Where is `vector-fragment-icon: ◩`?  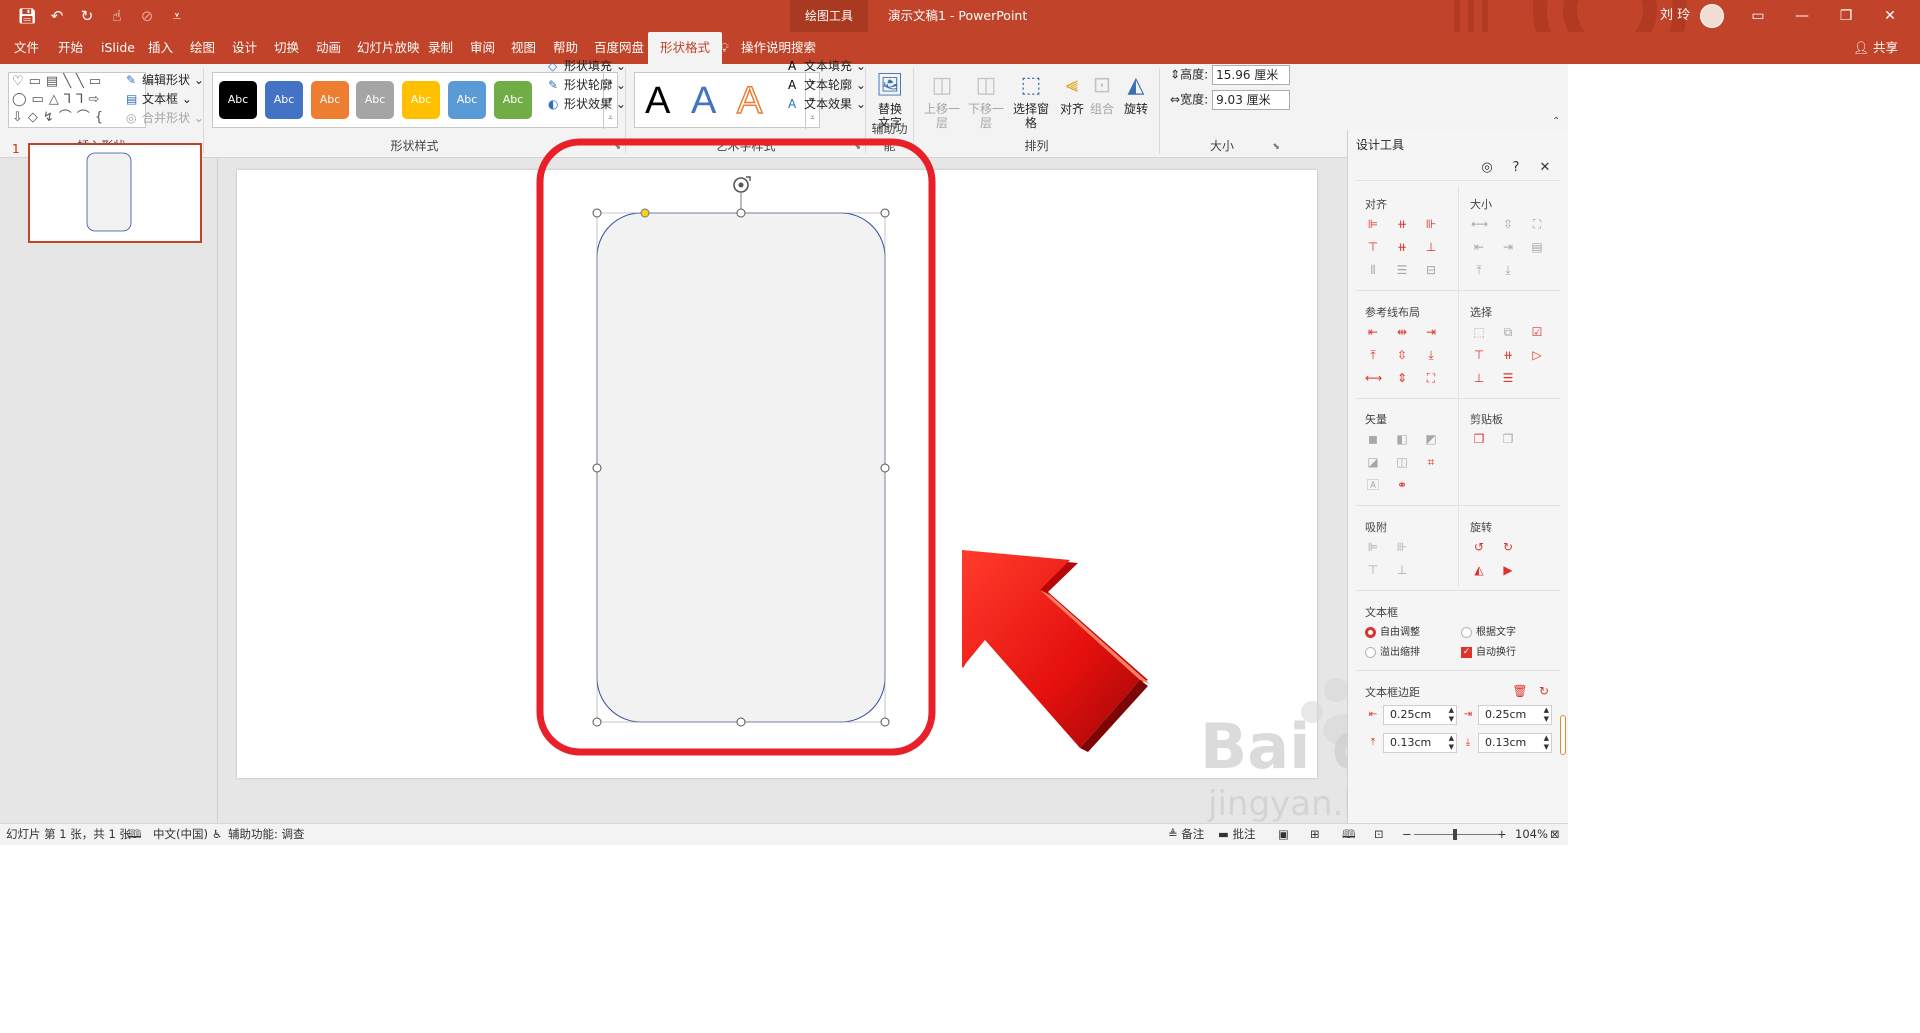 vector-fragment-icon: ◩ is located at coordinates (1431, 439).